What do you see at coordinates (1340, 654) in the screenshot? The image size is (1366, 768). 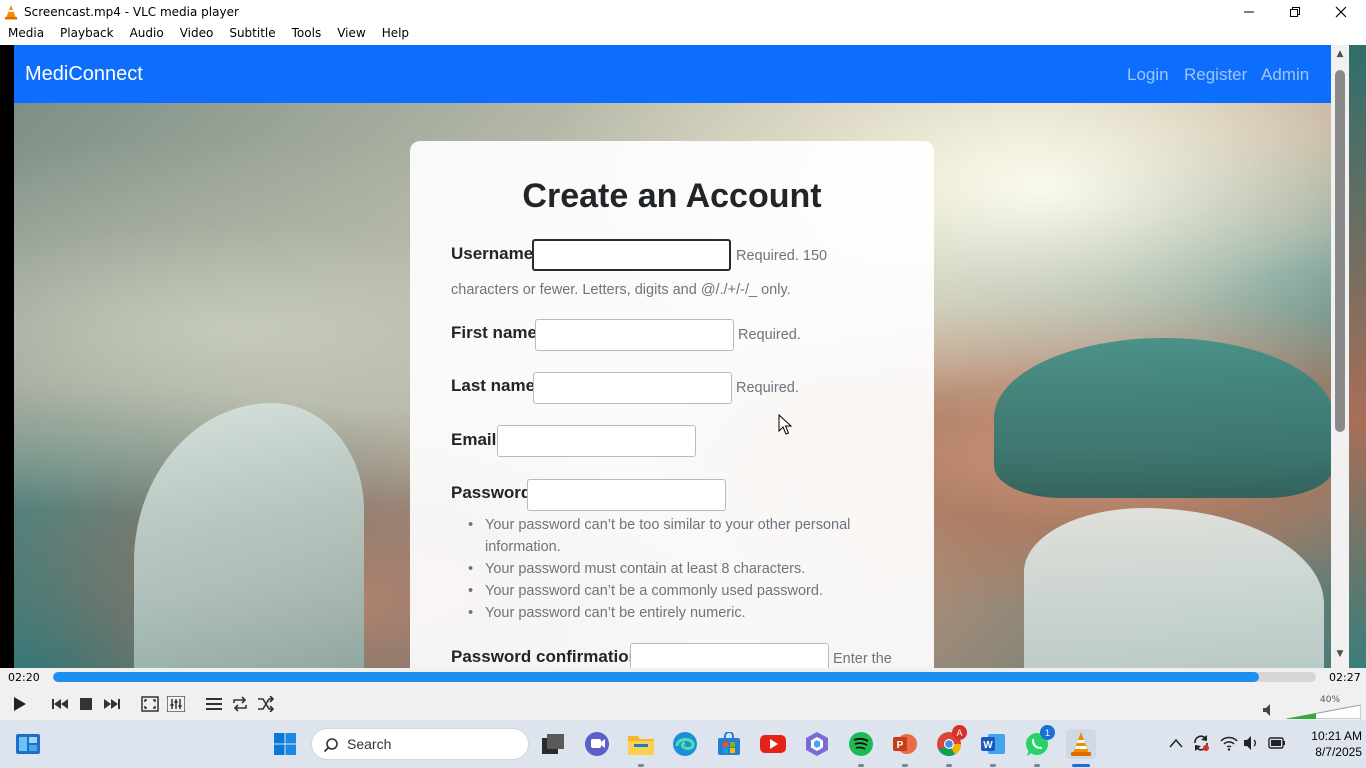 I see `scroll-down-icon: ▼` at bounding box center [1340, 654].